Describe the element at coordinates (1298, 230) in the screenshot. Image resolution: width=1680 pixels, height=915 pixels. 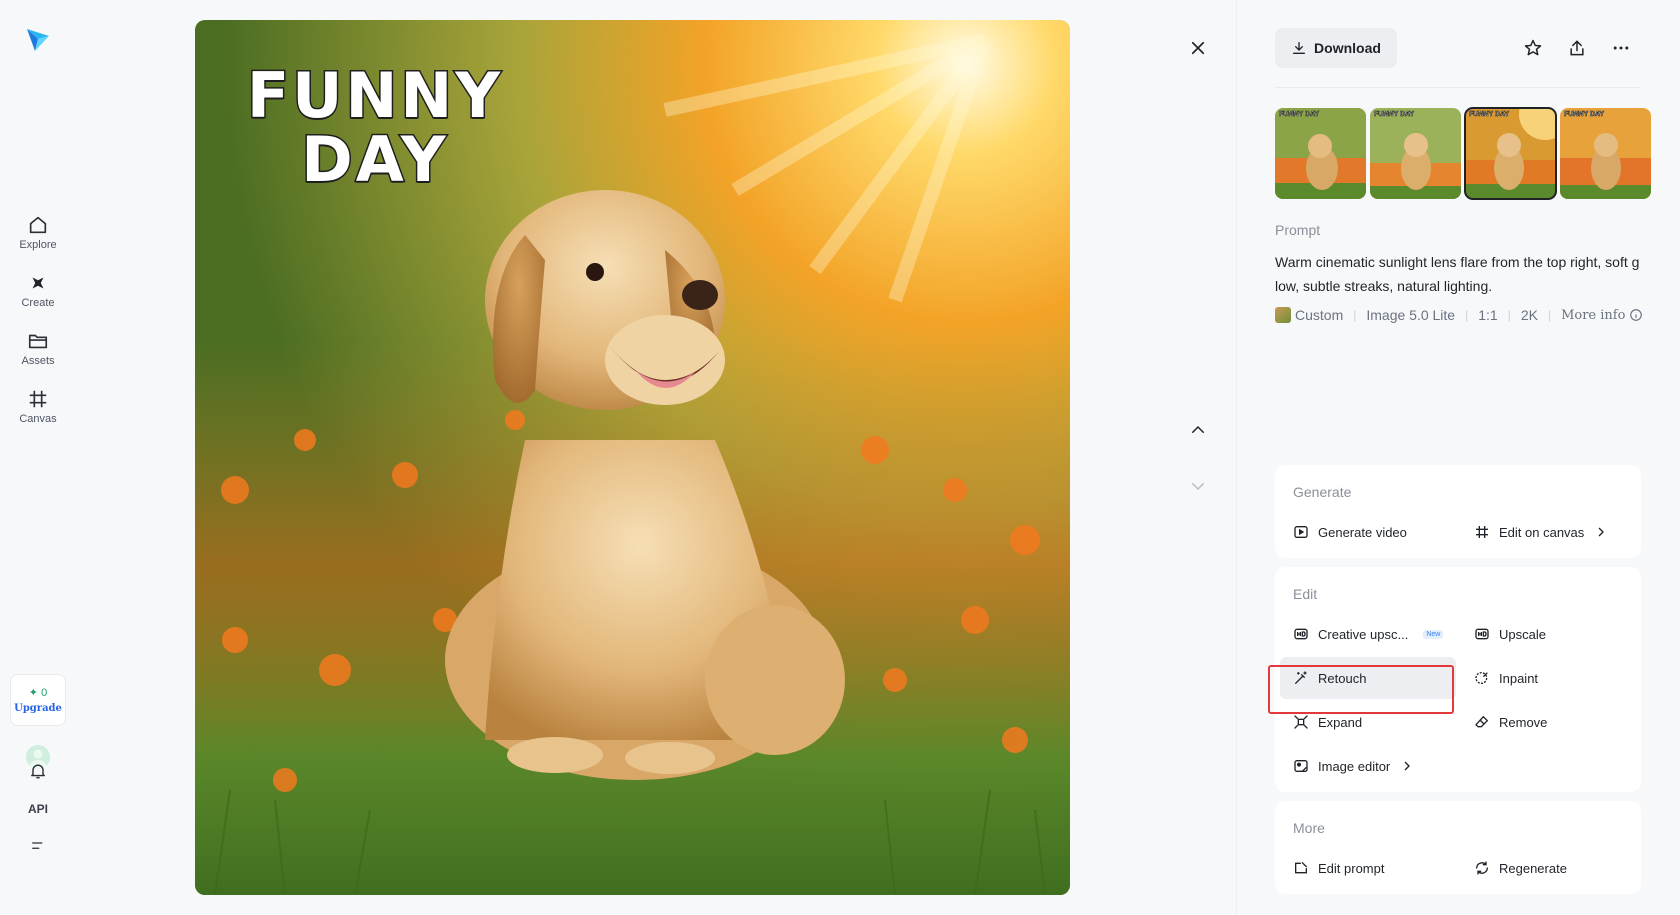
I see `prompt-label: Prompt` at that location.